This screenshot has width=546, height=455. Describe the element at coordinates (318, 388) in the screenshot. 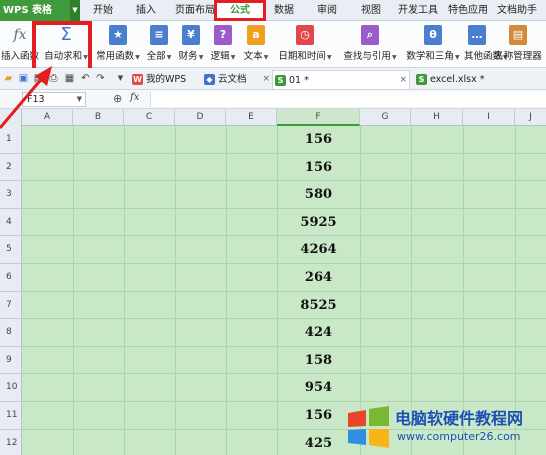

I see `cell-f-value: 954` at that location.